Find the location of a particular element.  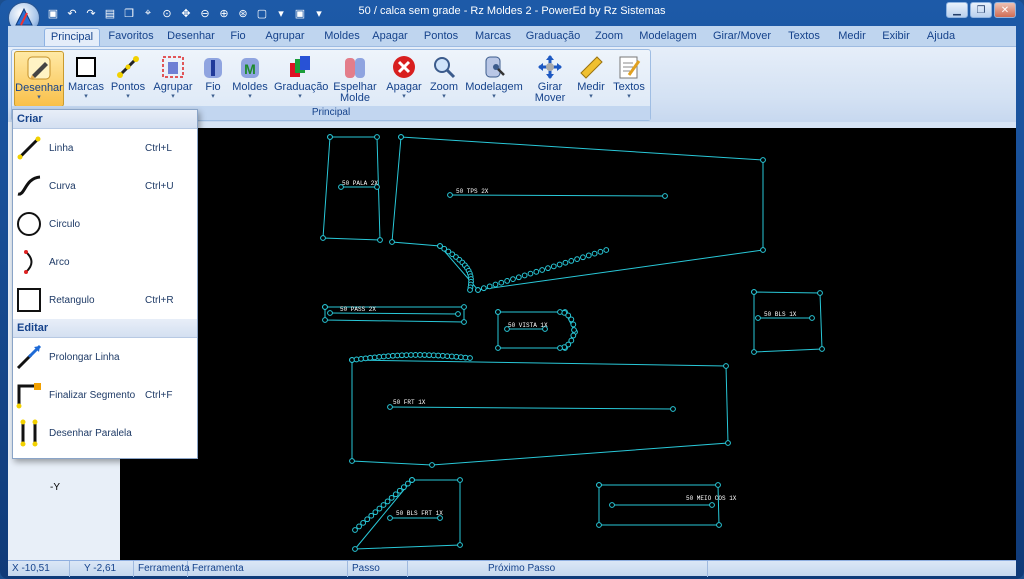

piece-pala is located at coordinates (351, 188).